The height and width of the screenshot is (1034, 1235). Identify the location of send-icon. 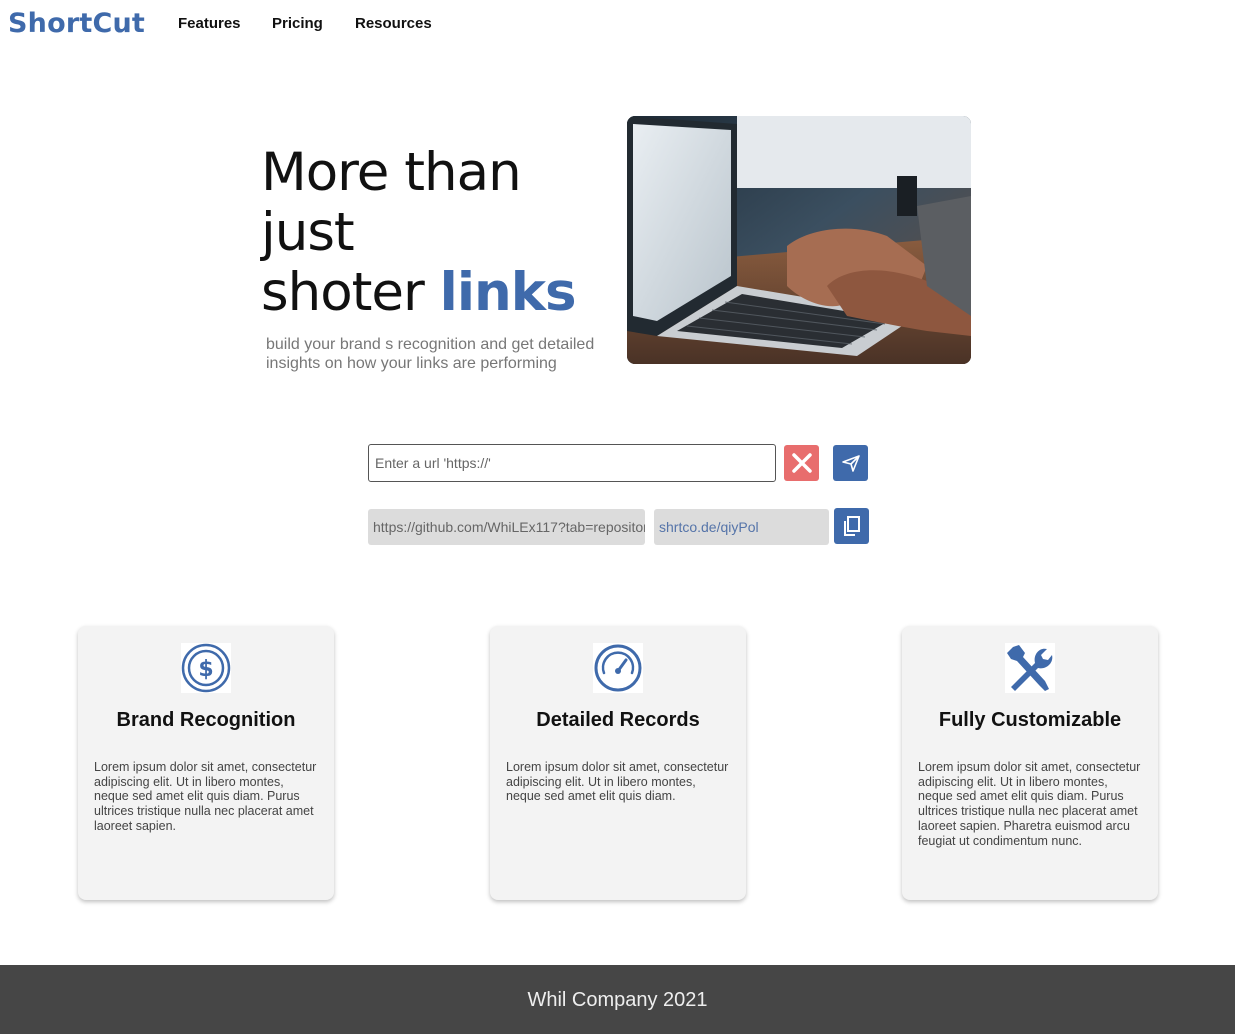
(850, 463).